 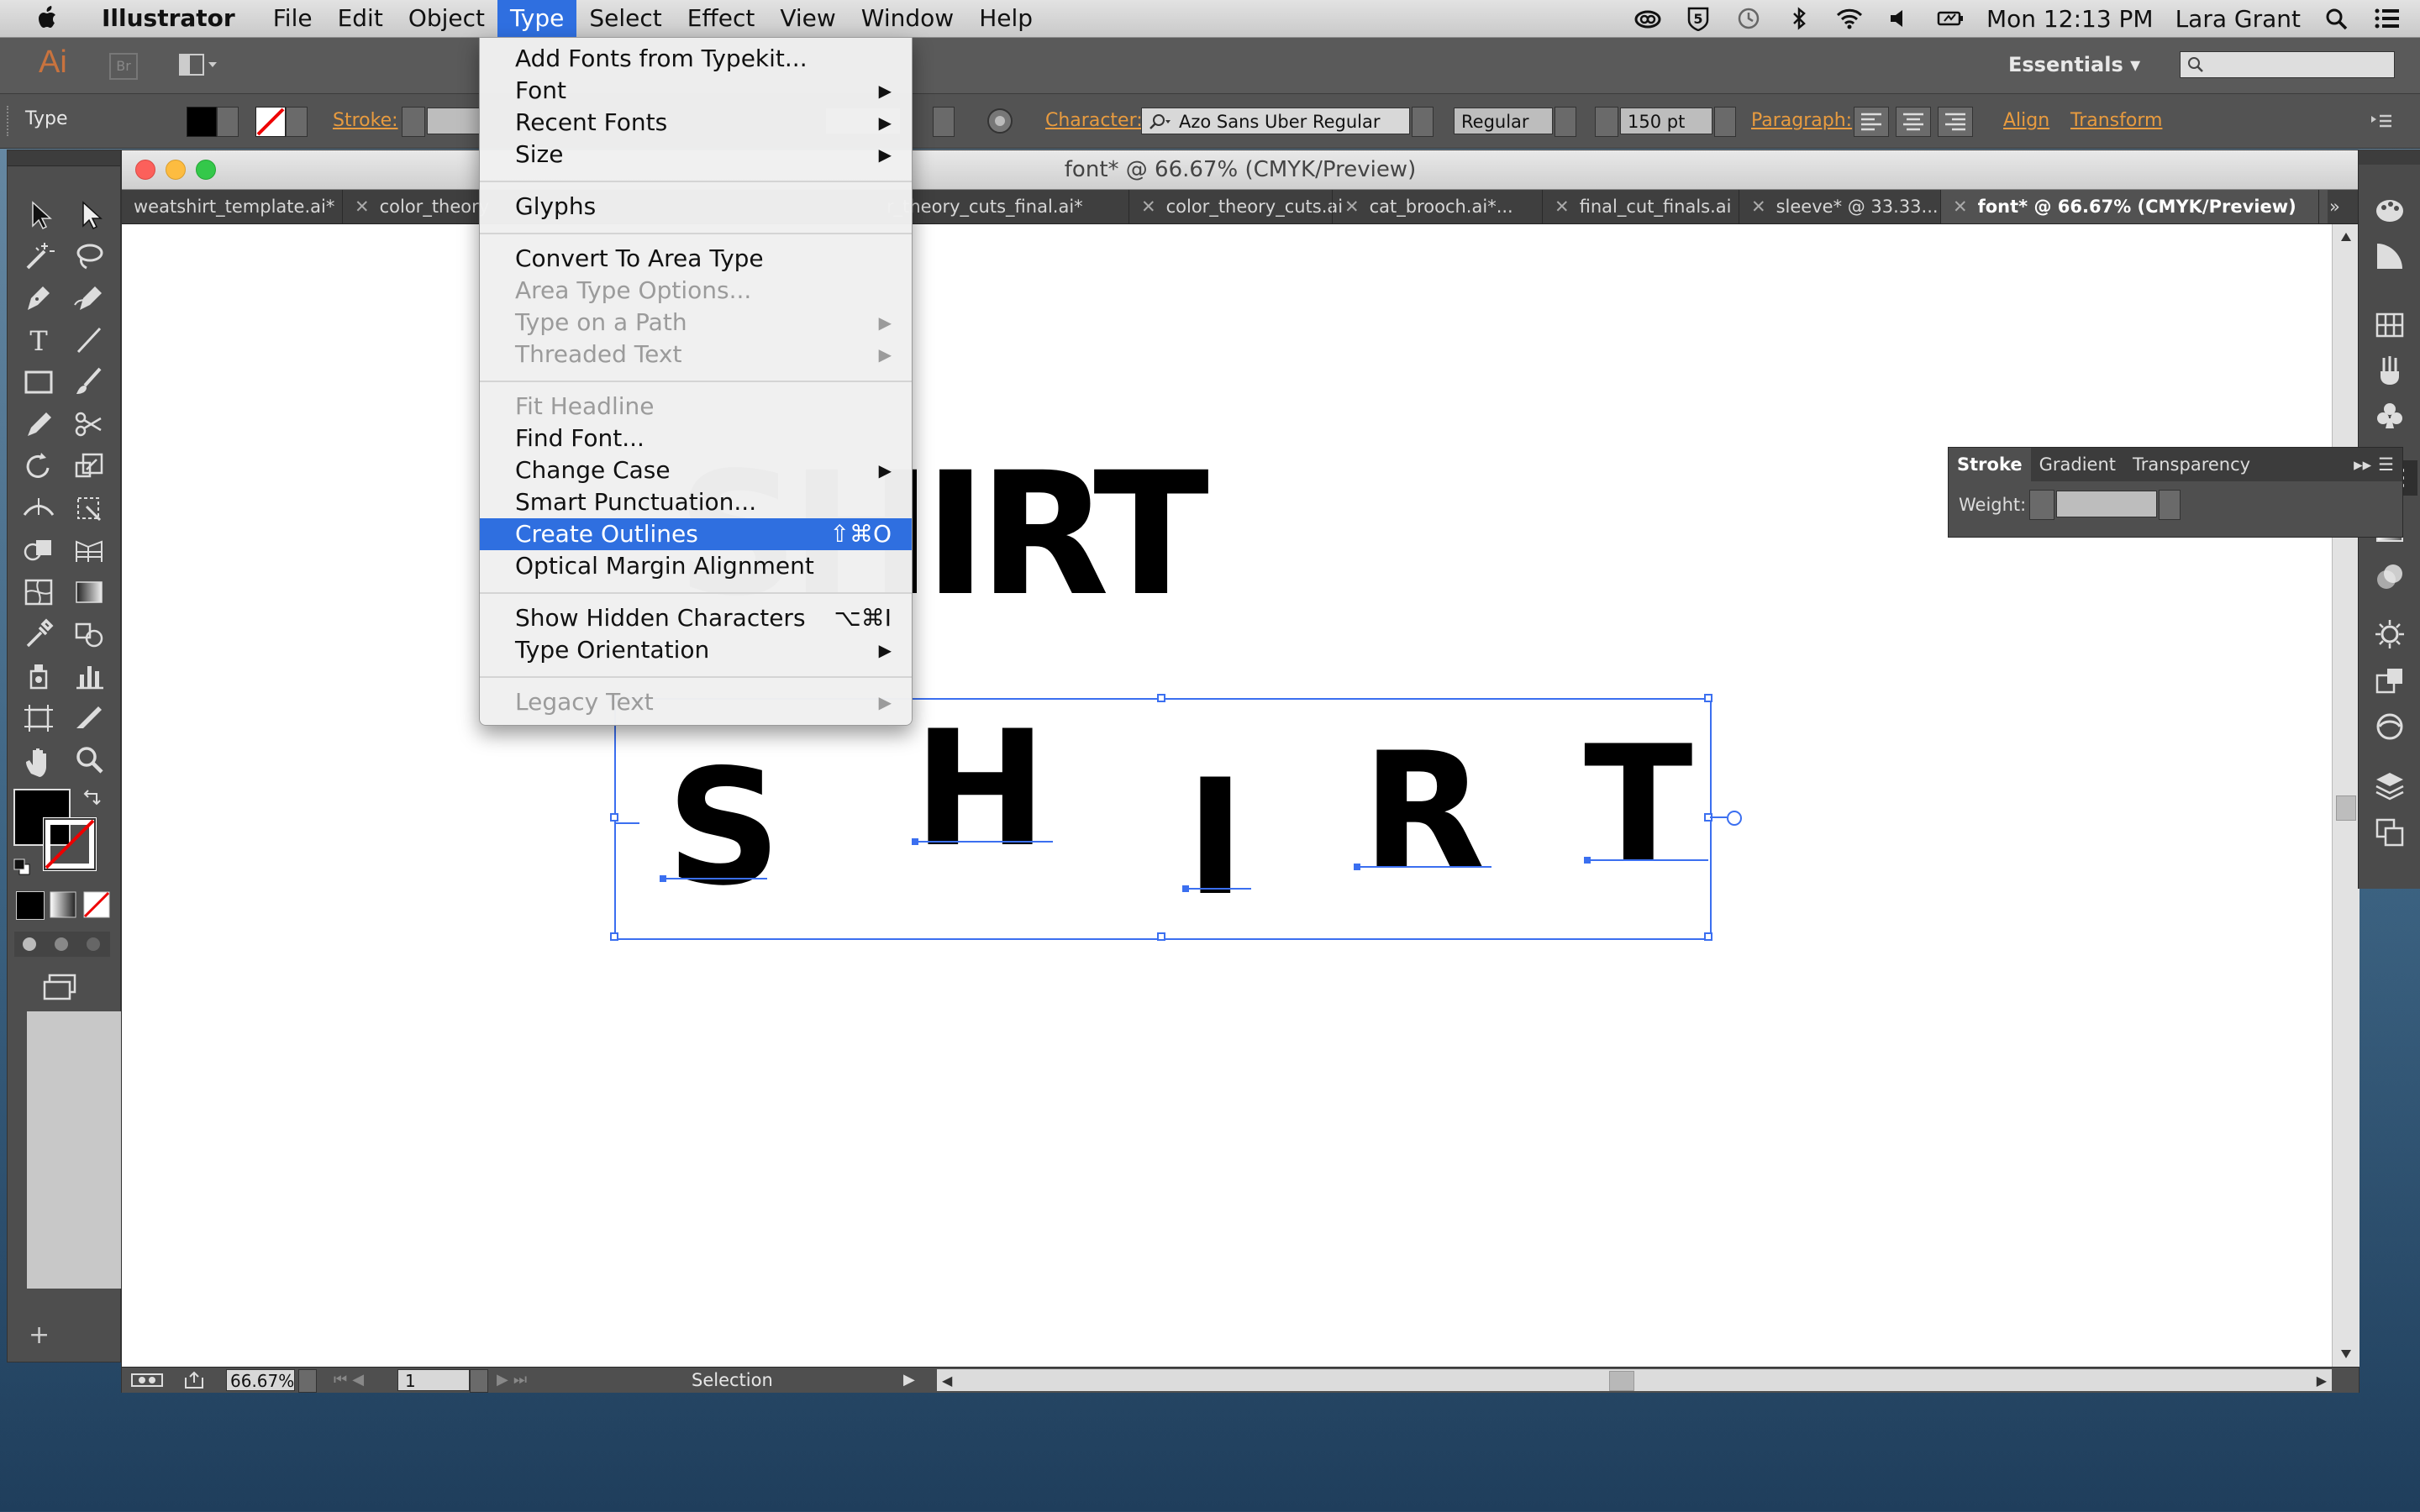 I want to click on notification-center-icon, so click(x=2388, y=18).